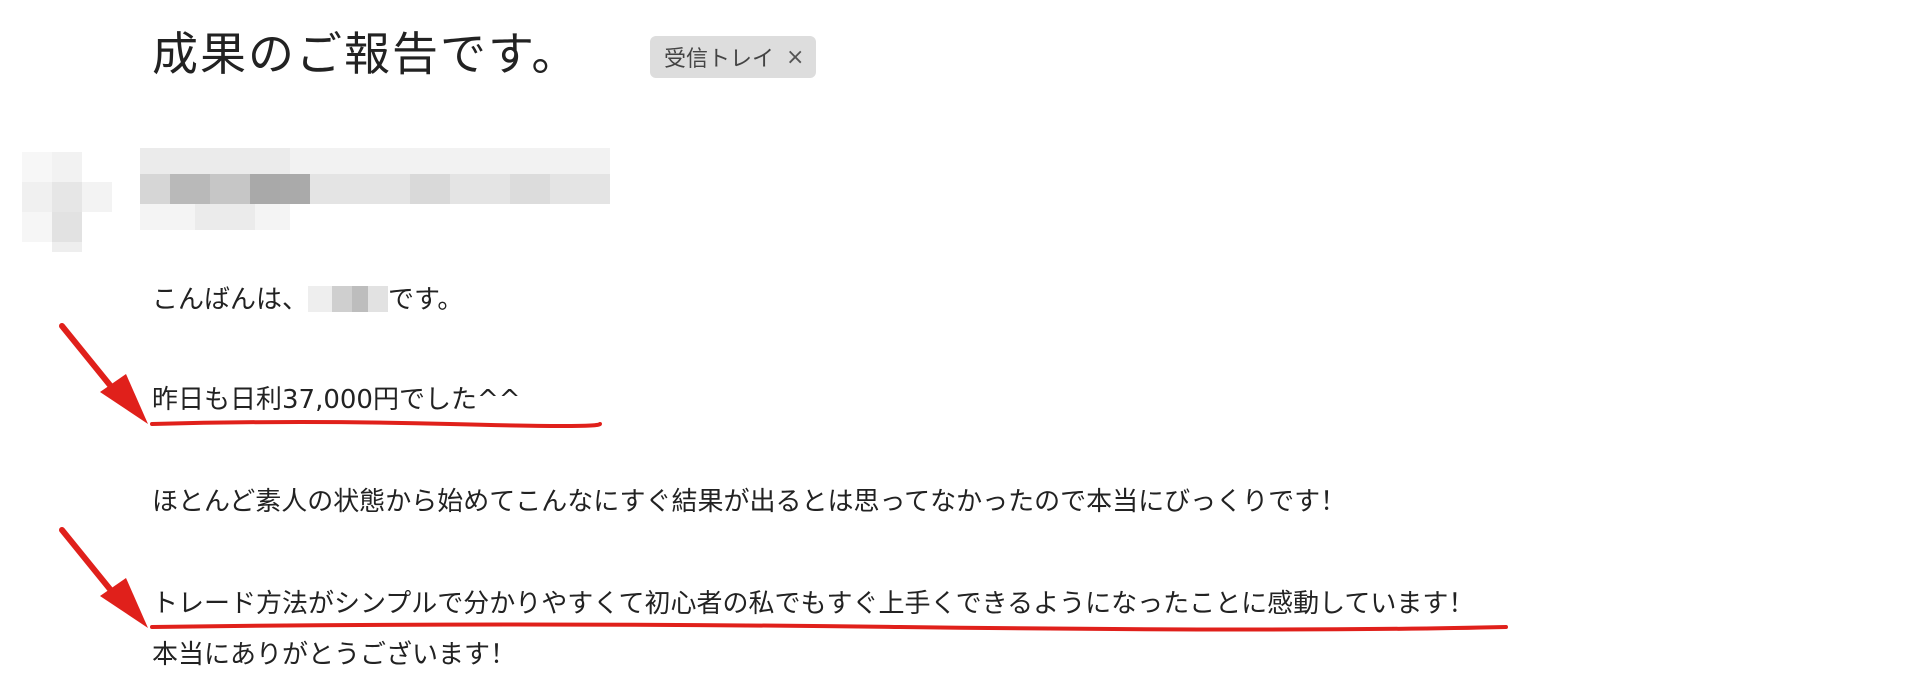 The width and height of the screenshot is (1906, 700). What do you see at coordinates (334, 655) in the screenshot?
I see `thanks-line: 本当にありがとうございます！` at bounding box center [334, 655].